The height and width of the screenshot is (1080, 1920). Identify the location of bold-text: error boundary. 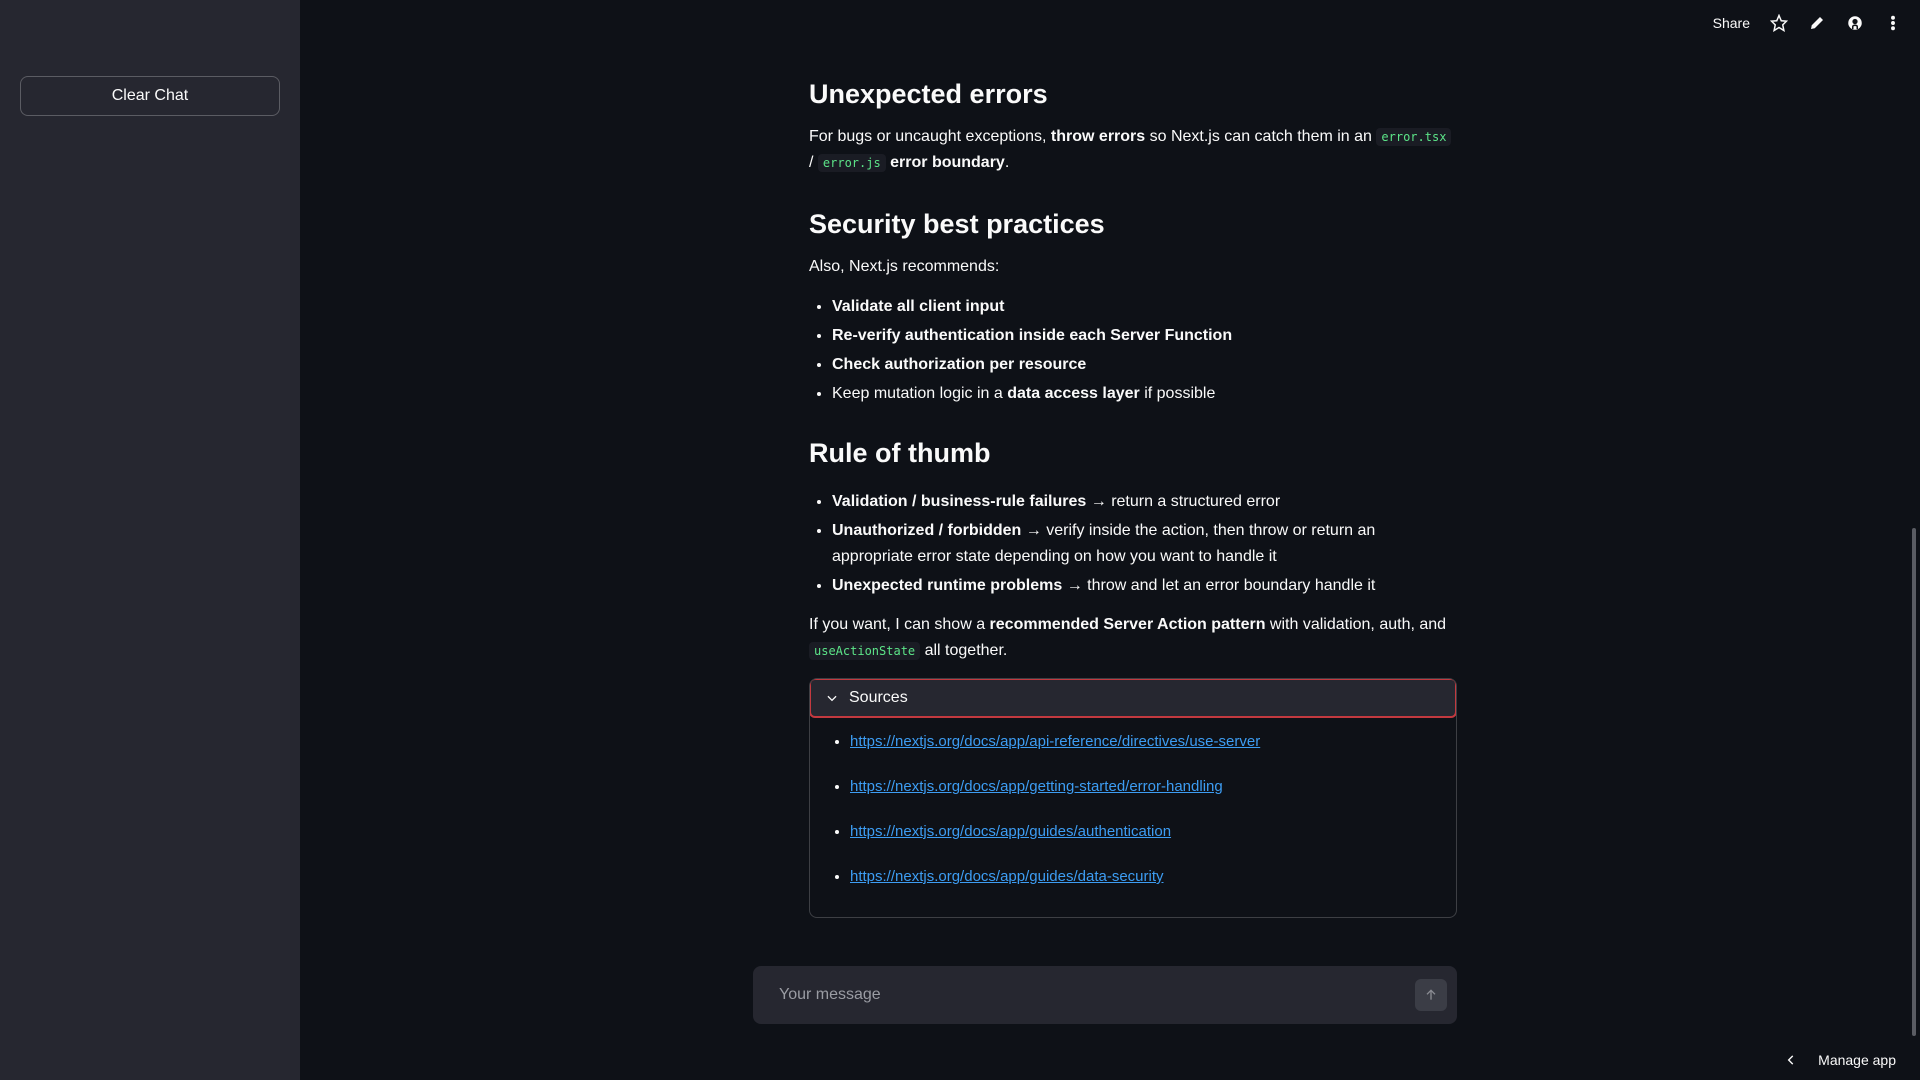
(947, 162).